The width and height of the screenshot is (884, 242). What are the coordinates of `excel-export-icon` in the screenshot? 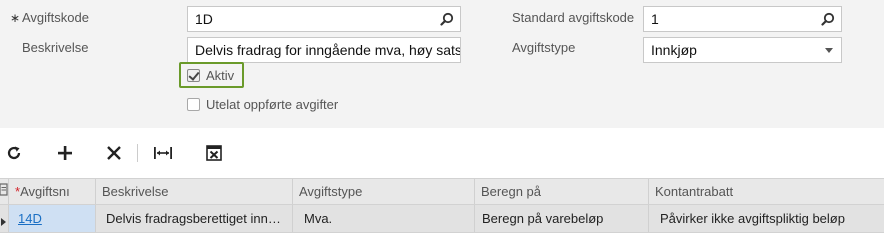 It's located at (214, 153).